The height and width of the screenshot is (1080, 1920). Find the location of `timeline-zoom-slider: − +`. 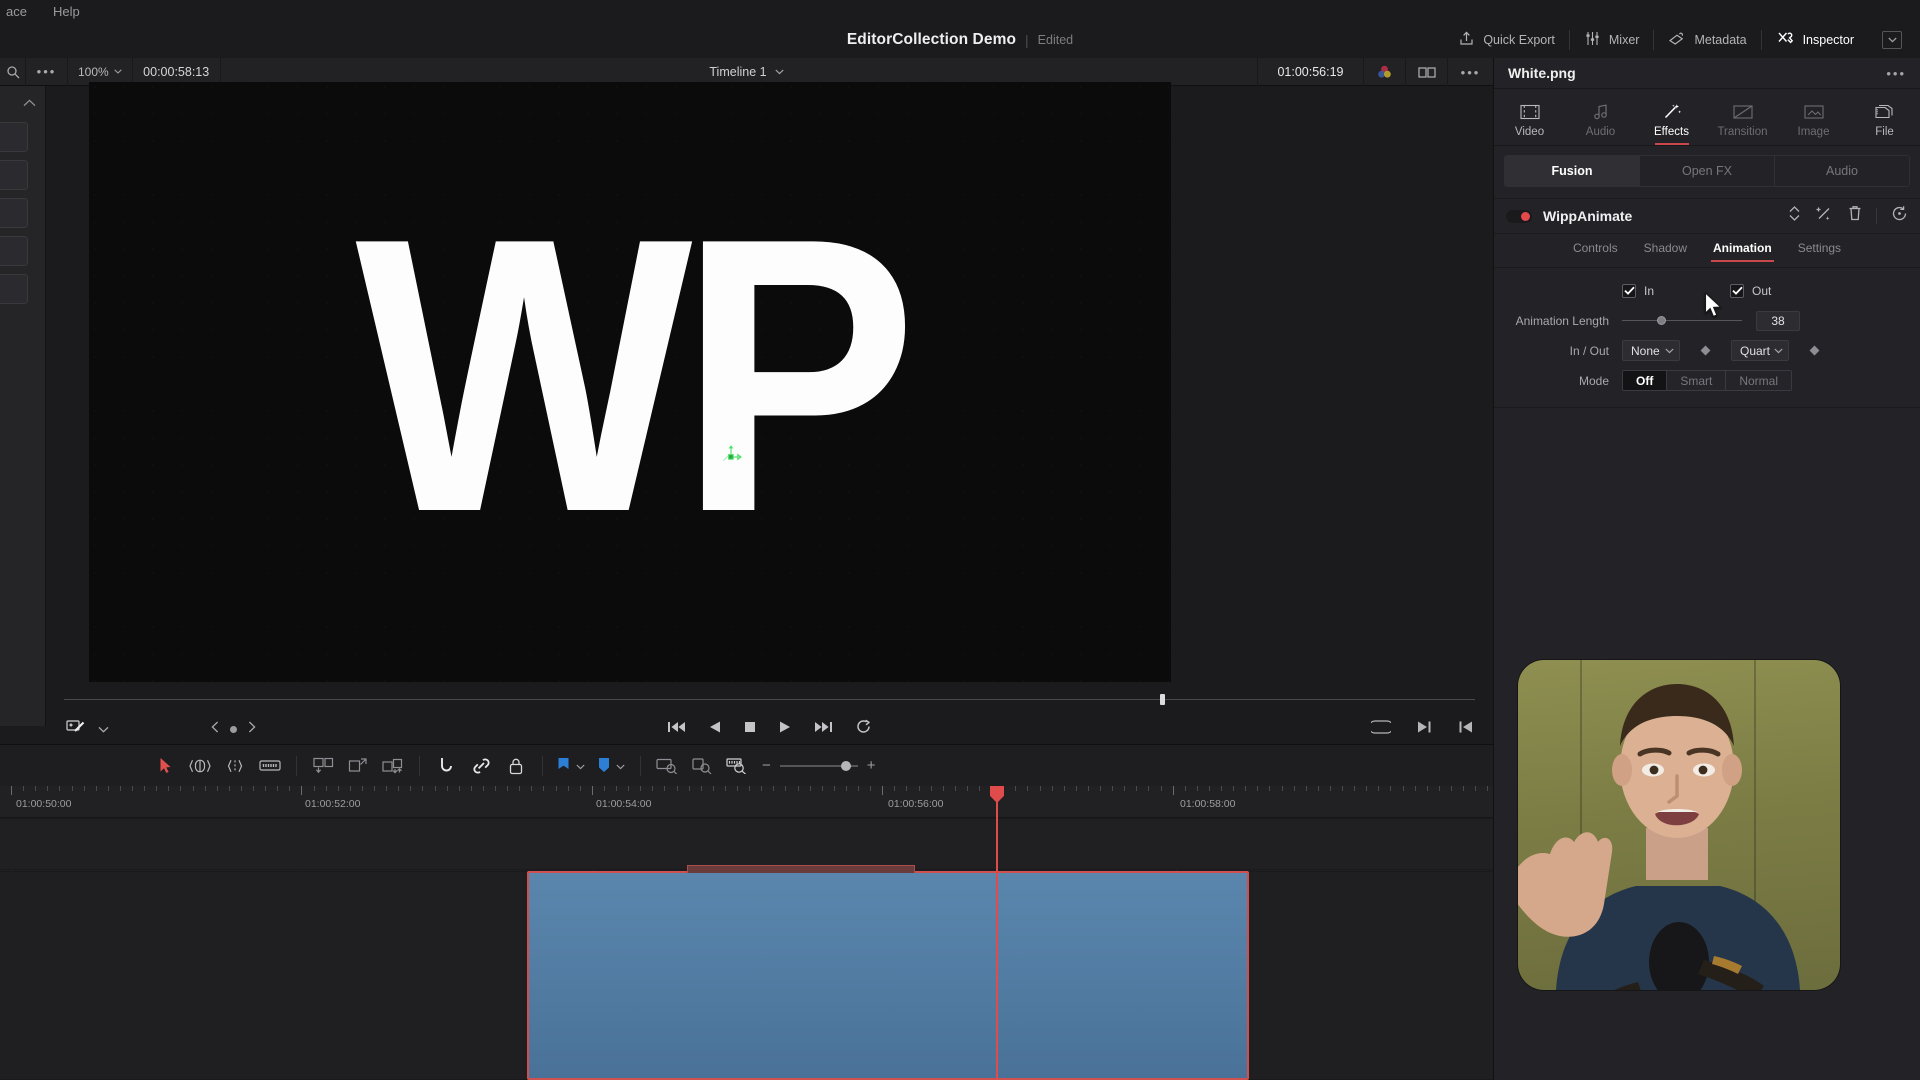

timeline-zoom-slider: − + is located at coordinates (819, 765).